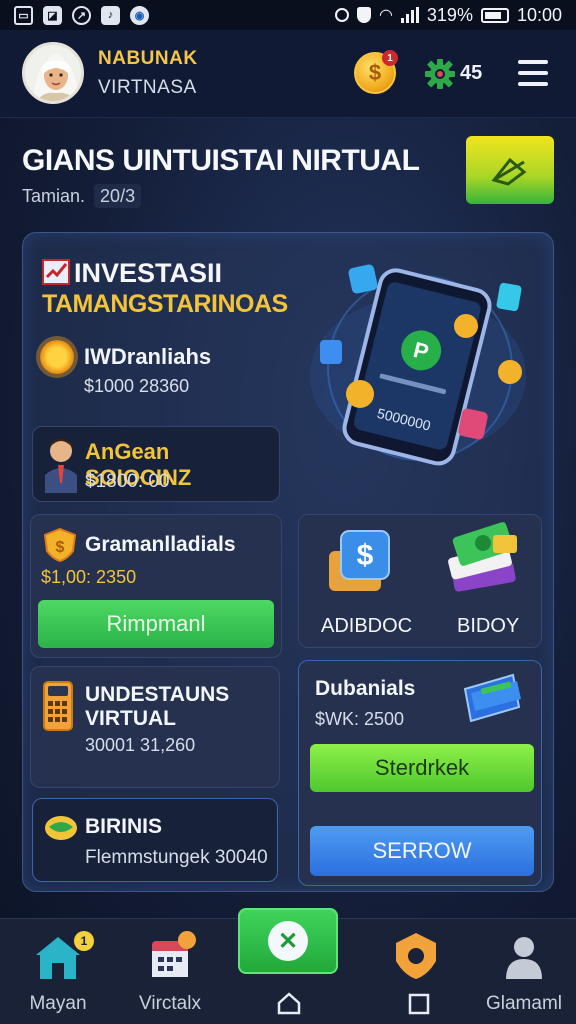 The height and width of the screenshot is (1024, 576). I want to click on clock-time: 10:00, so click(539, 14).